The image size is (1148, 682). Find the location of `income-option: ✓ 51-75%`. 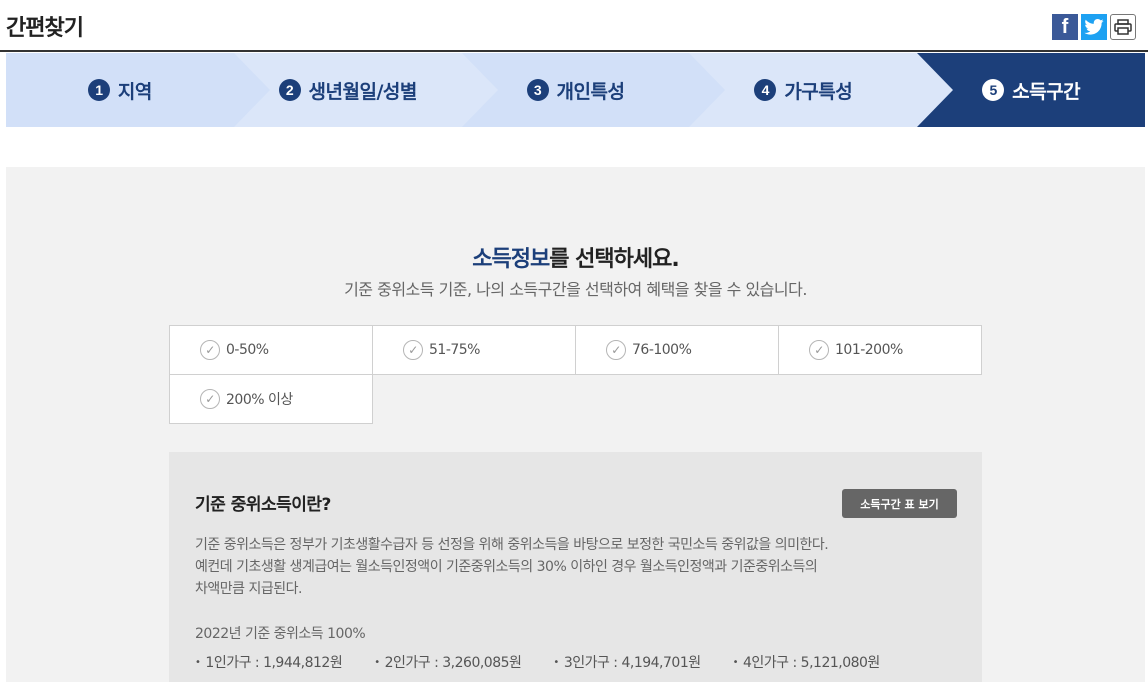

income-option: ✓ 51-75% is located at coordinates (474, 350).